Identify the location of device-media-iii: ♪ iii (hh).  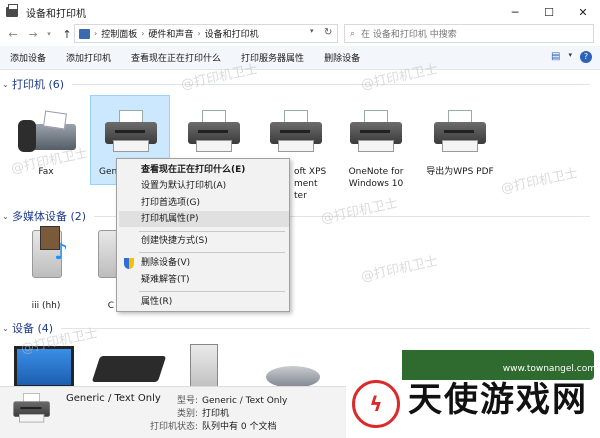
(46, 270).